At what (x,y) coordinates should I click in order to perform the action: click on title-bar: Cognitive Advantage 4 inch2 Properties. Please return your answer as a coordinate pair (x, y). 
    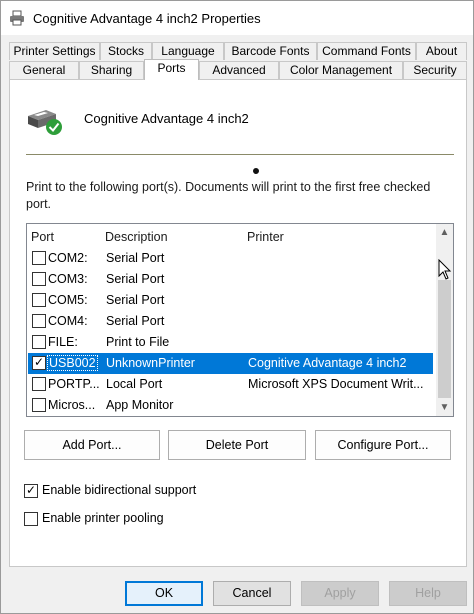
    Looking at the image, I should click on (237, 18).